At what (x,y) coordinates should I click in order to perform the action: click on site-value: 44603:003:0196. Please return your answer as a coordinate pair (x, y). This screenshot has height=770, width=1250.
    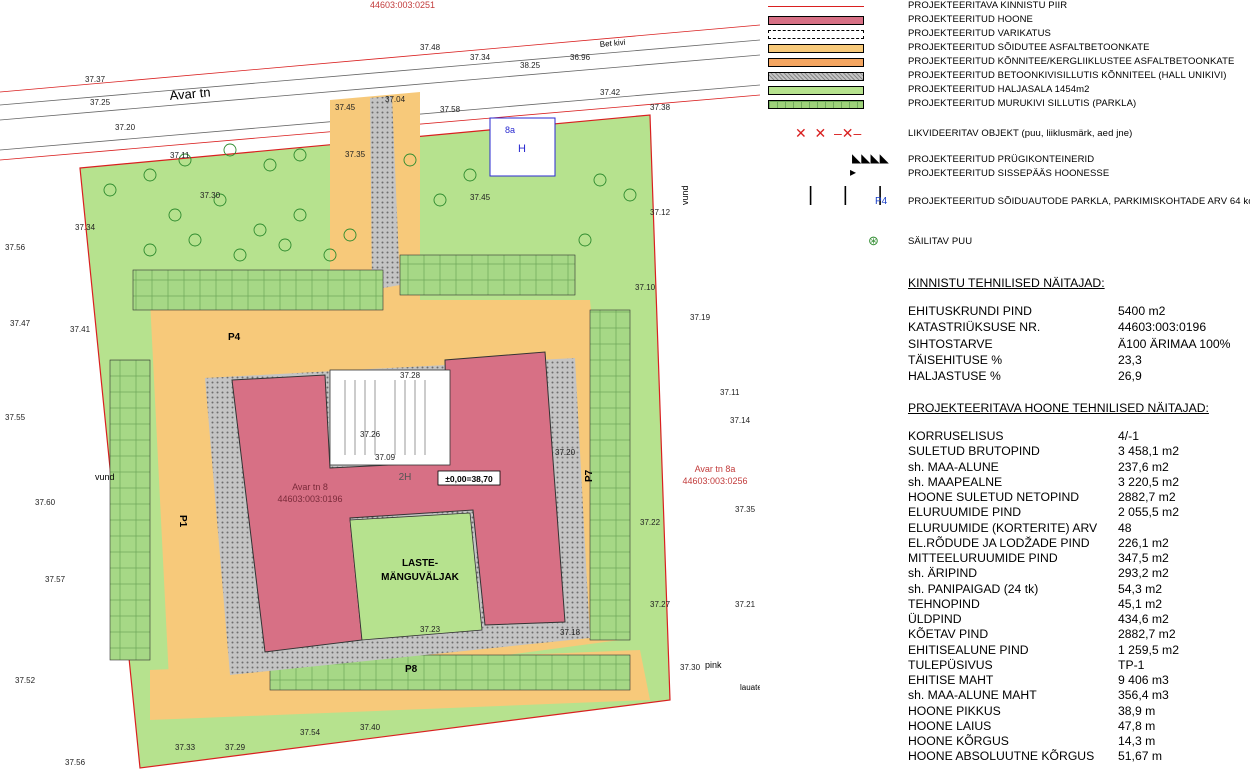
    Looking at the image, I should click on (1162, 327).